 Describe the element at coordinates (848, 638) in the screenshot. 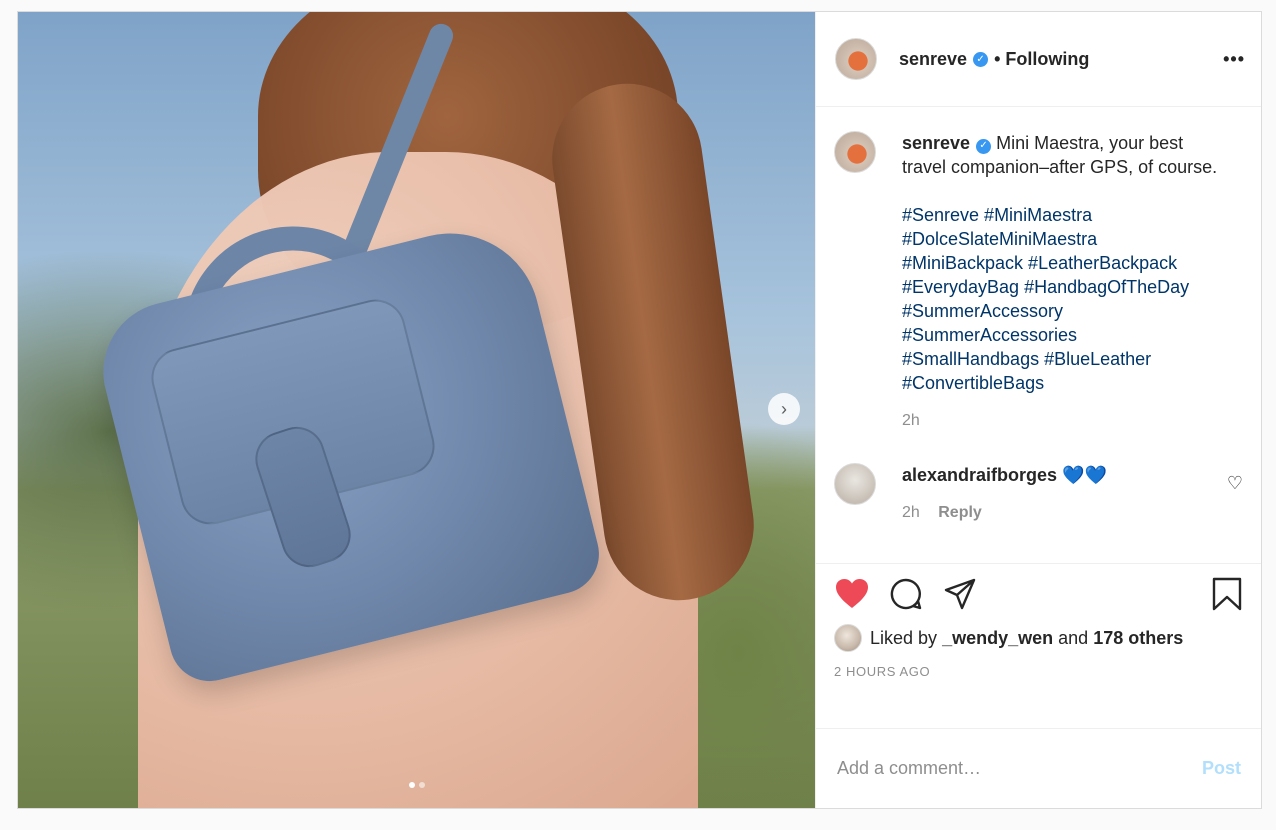

I see `liker-avatar` at that location.